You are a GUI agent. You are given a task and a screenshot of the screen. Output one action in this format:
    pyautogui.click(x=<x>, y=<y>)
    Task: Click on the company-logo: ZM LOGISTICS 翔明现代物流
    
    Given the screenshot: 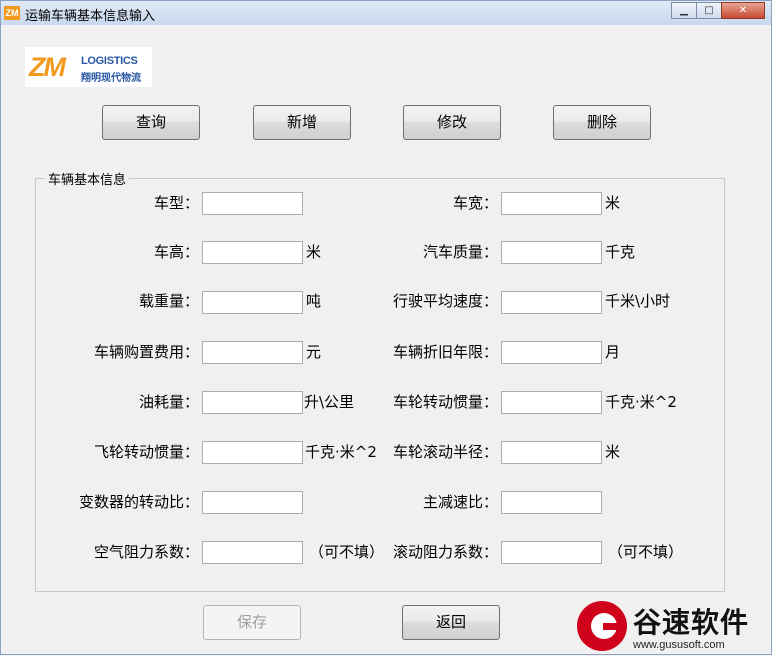 What is the action you would take?
    pyautogui.click(x=88, y=67)
    